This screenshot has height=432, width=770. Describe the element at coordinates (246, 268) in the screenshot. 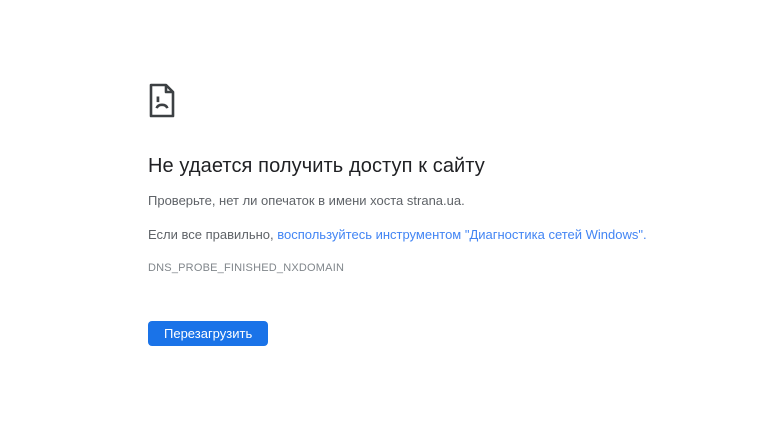

I see `error-code: DNS_PROBE_FINISHED_NXDOMAIN` at that location.